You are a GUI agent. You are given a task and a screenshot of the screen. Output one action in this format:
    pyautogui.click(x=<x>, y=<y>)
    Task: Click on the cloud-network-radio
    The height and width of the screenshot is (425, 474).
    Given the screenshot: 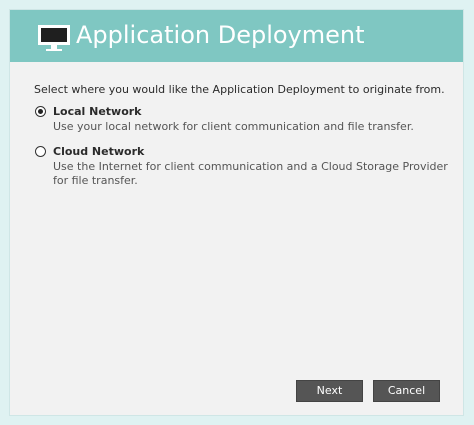 What is the action you would take?
    pyautogui.click(x=40, y=151)
    